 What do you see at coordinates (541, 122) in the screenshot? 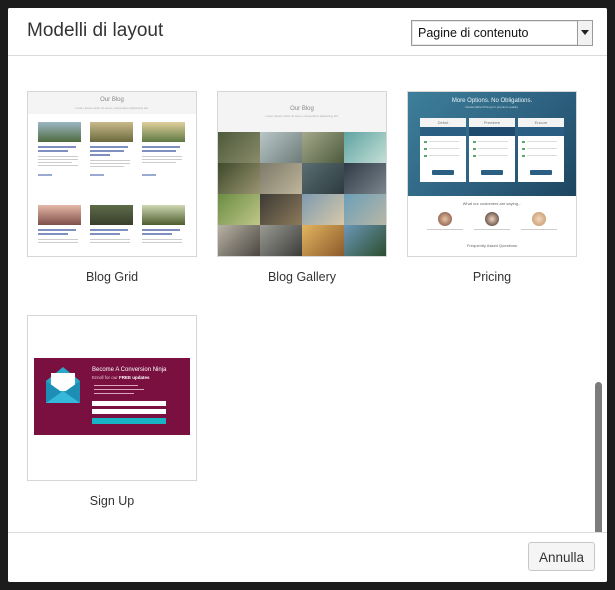
I see `plan-name: Encore` at bounding box center [541, 122].